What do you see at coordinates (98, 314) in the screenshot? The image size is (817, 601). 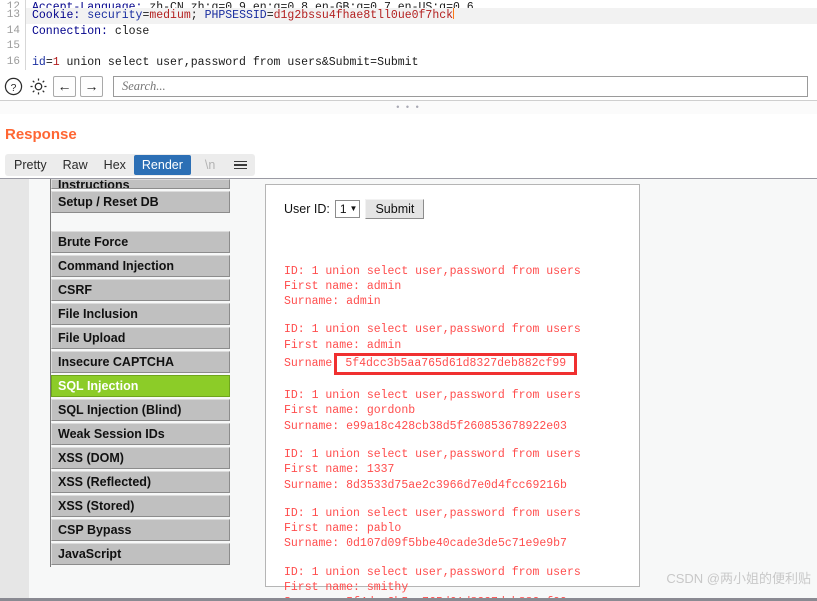 I see `sidebar-item-label: File Inclusion` at bounding box center [98, 314].